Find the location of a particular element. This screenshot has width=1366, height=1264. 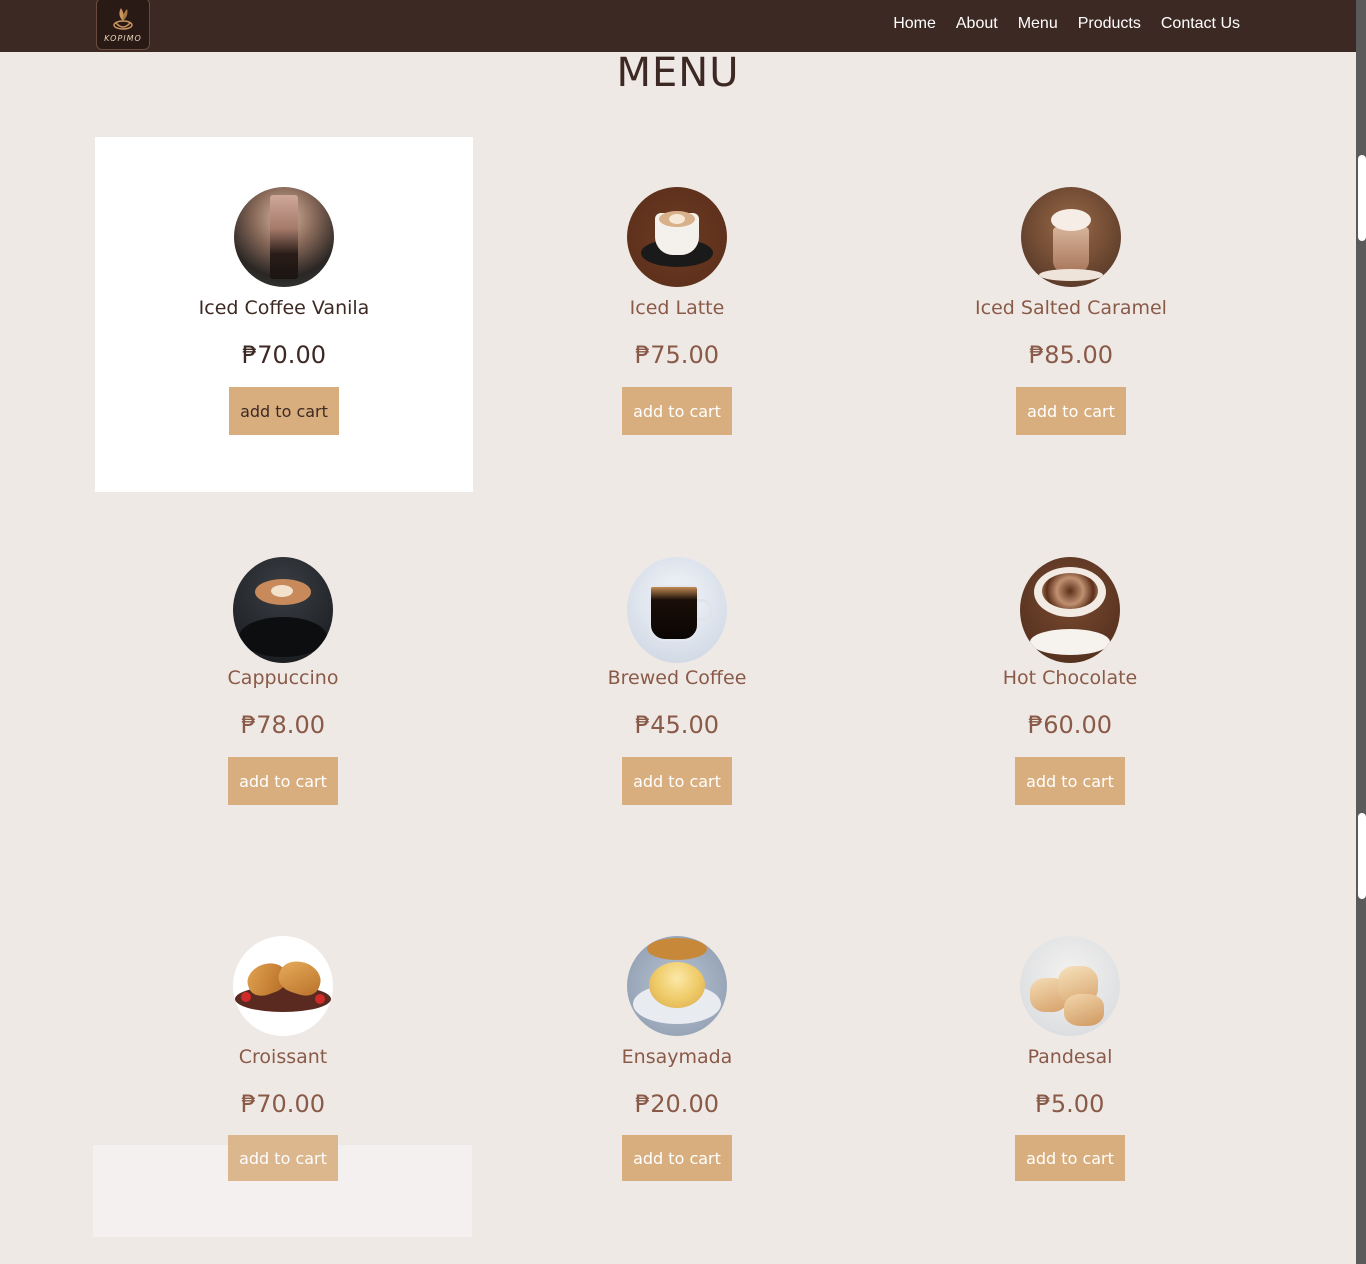

product-price: ₱75.00 is located at coordinates (677, 355).